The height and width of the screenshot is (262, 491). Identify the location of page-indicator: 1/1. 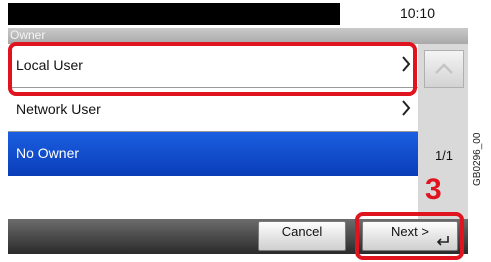
(444, 155).